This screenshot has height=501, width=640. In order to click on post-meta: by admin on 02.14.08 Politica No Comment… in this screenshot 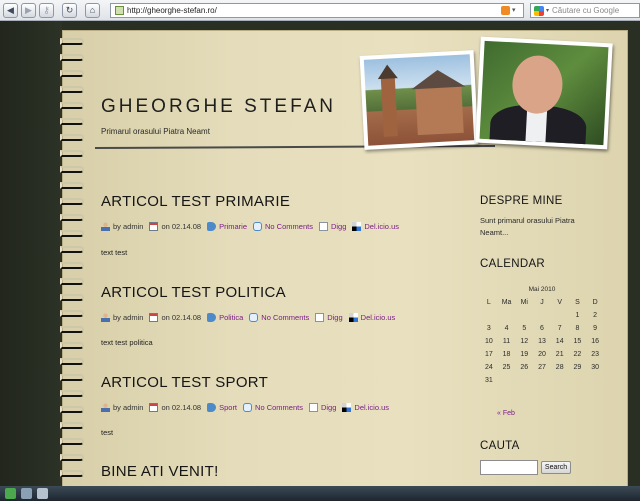, I will do `click(248, 317)`.